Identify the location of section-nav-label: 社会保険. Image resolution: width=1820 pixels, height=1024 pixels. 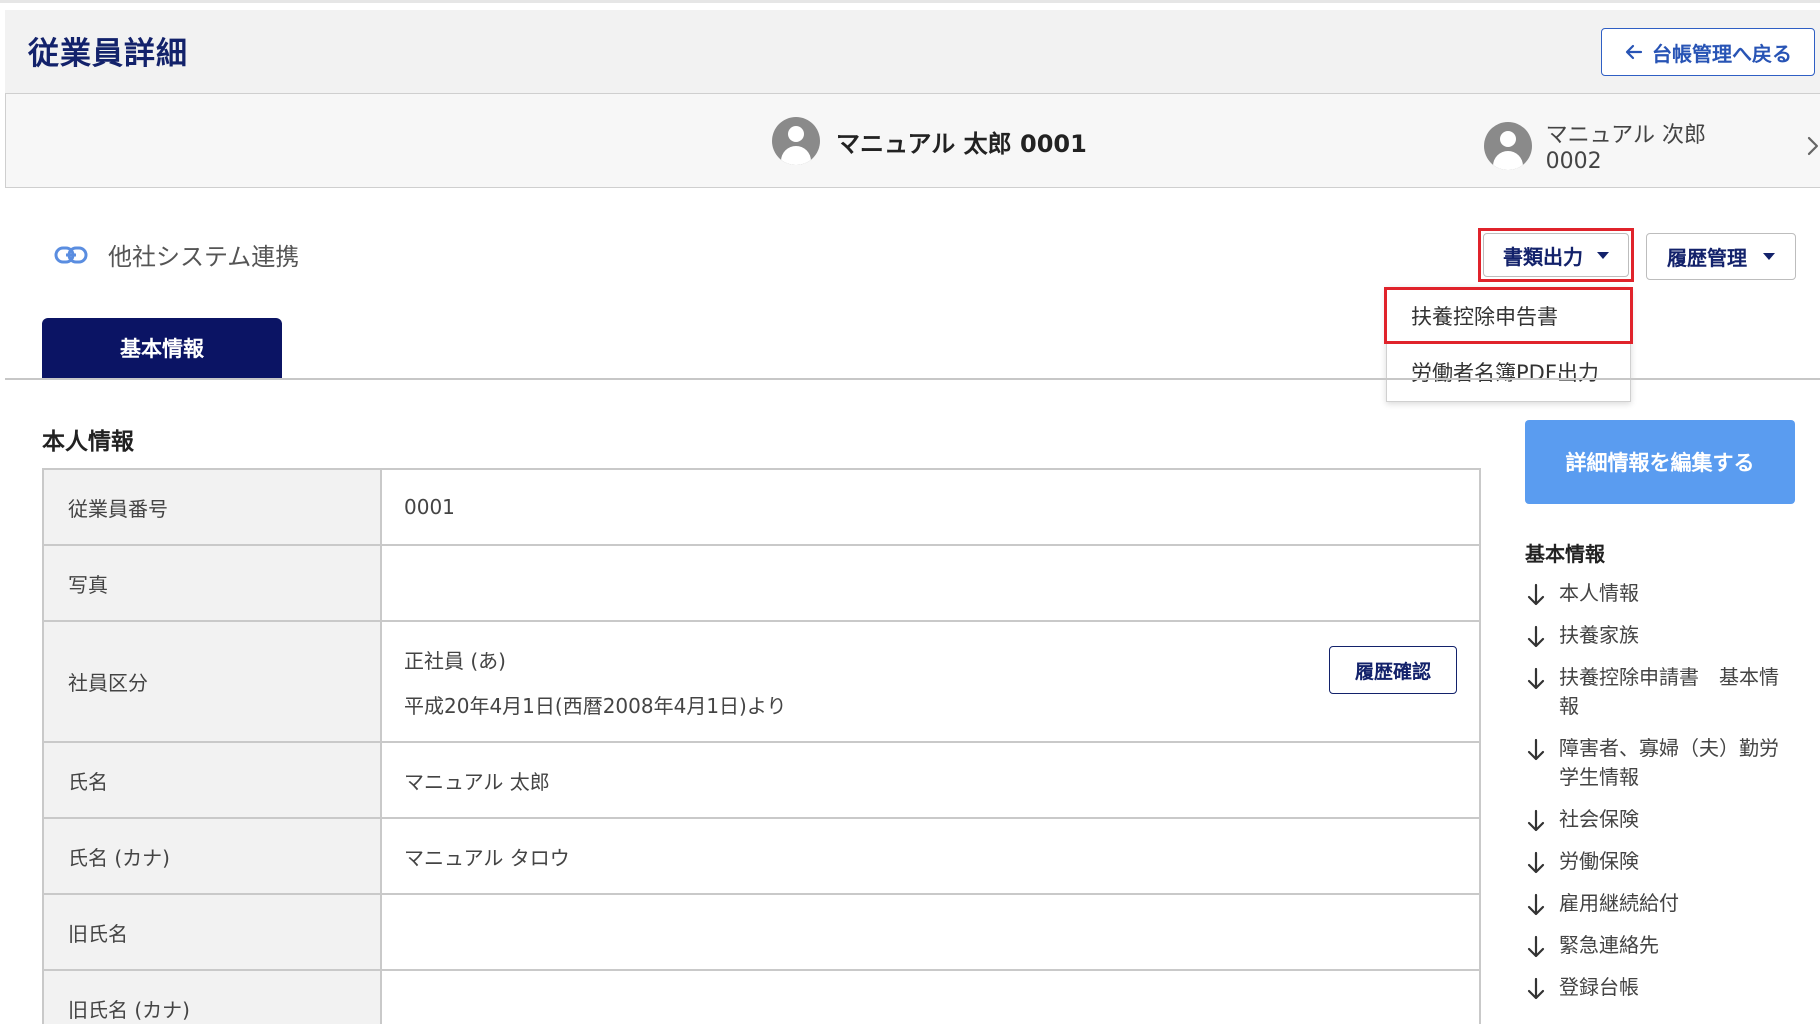
(1599, 819).